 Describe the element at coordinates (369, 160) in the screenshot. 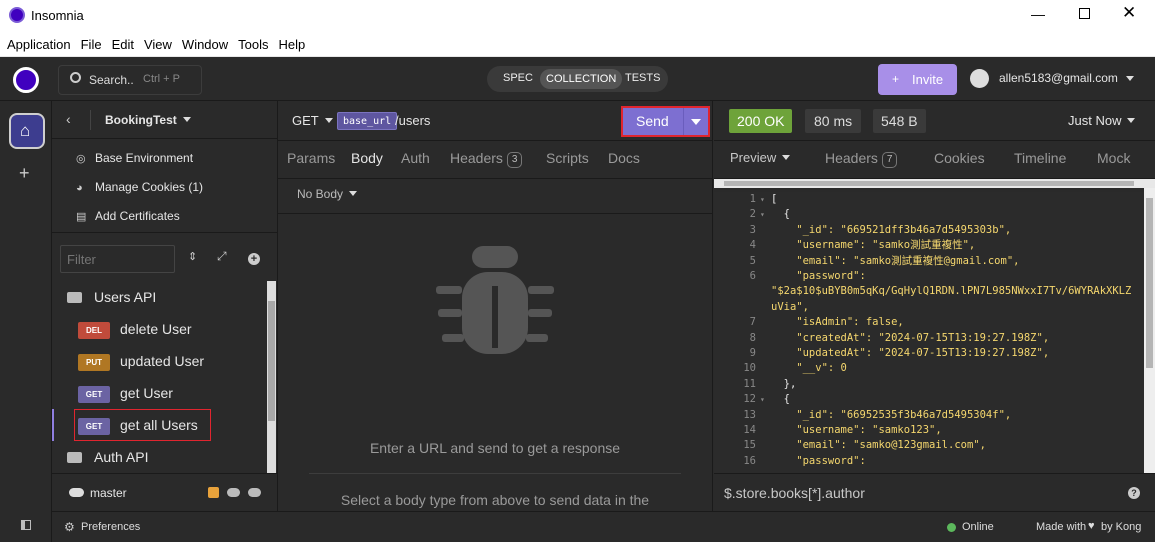

I see `tab-body: Body` at that location.